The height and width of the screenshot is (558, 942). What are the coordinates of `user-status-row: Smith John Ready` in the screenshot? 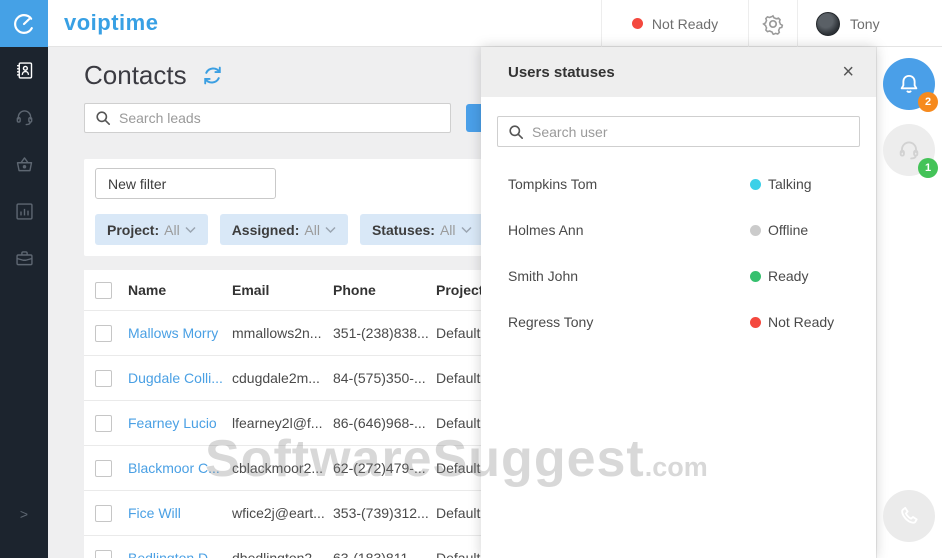 It's located at (678, 276).